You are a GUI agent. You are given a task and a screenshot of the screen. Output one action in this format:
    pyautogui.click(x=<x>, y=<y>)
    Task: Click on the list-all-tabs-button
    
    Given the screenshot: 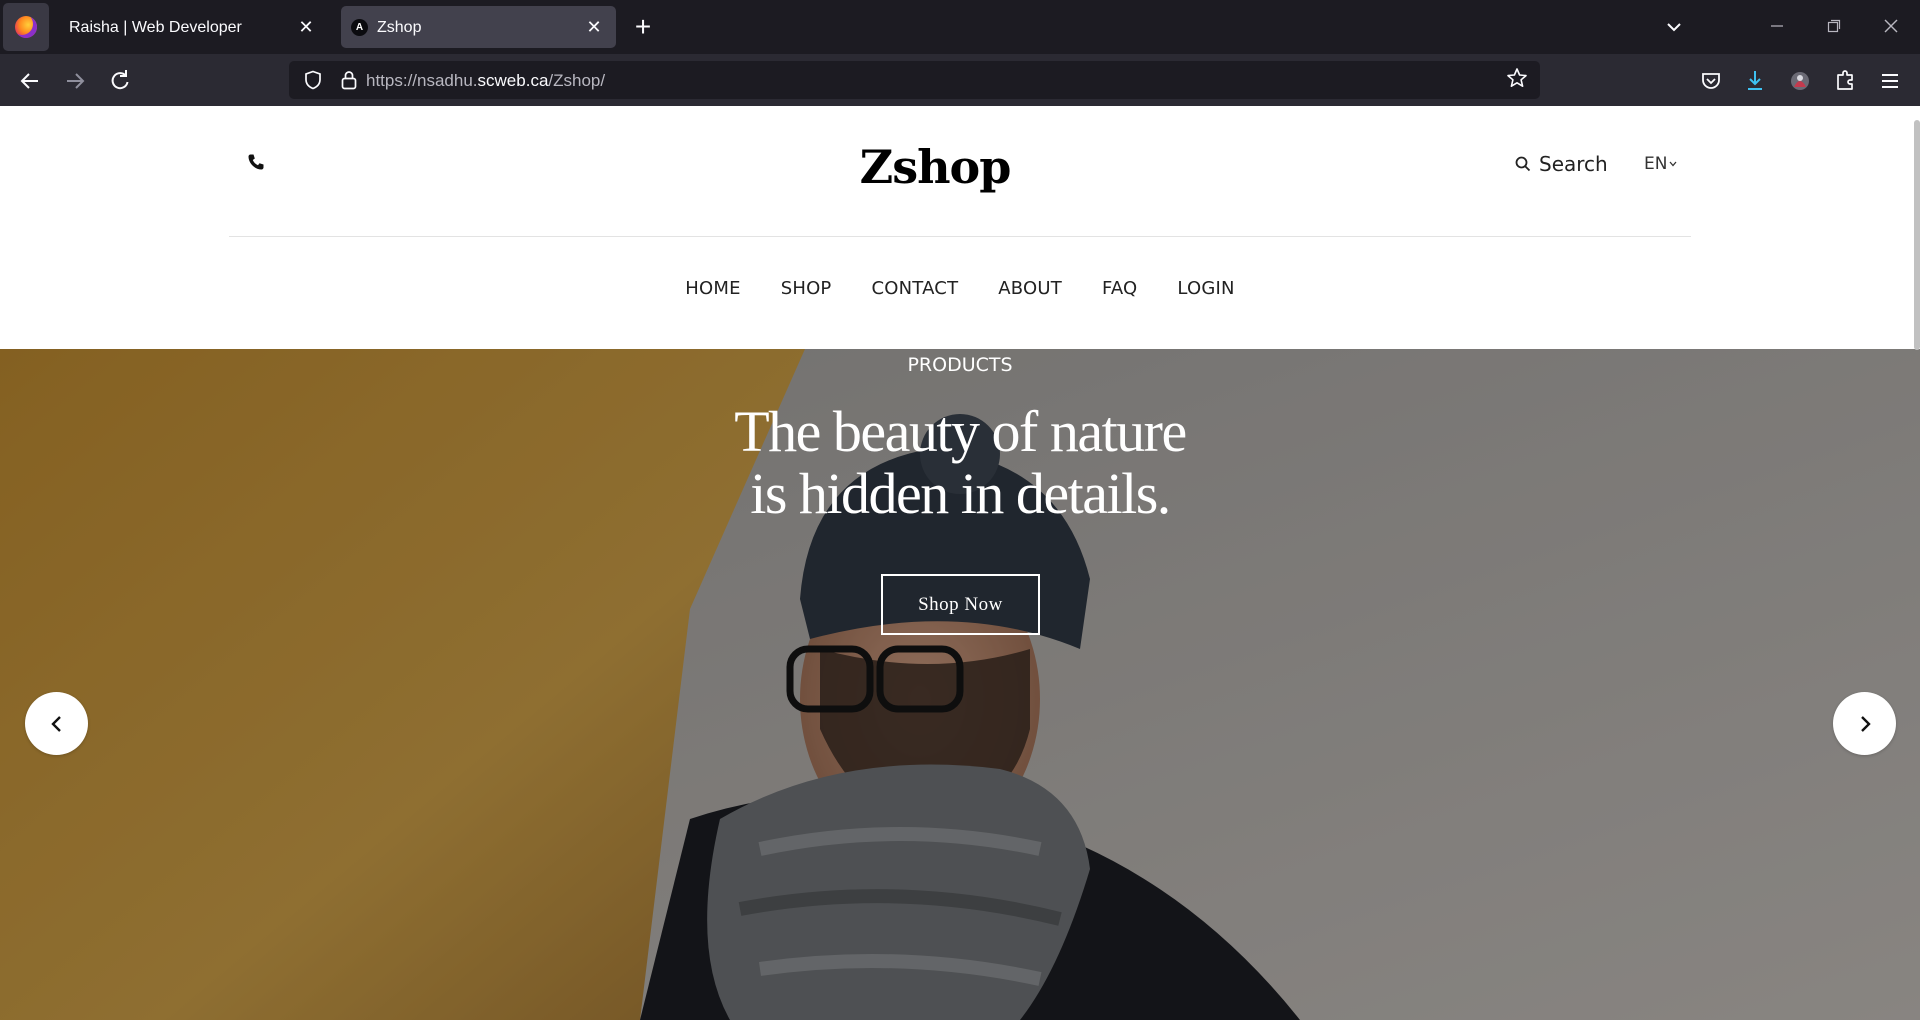 What is the action you would take?
    pyautogui.click(x=1674, y=27)
    